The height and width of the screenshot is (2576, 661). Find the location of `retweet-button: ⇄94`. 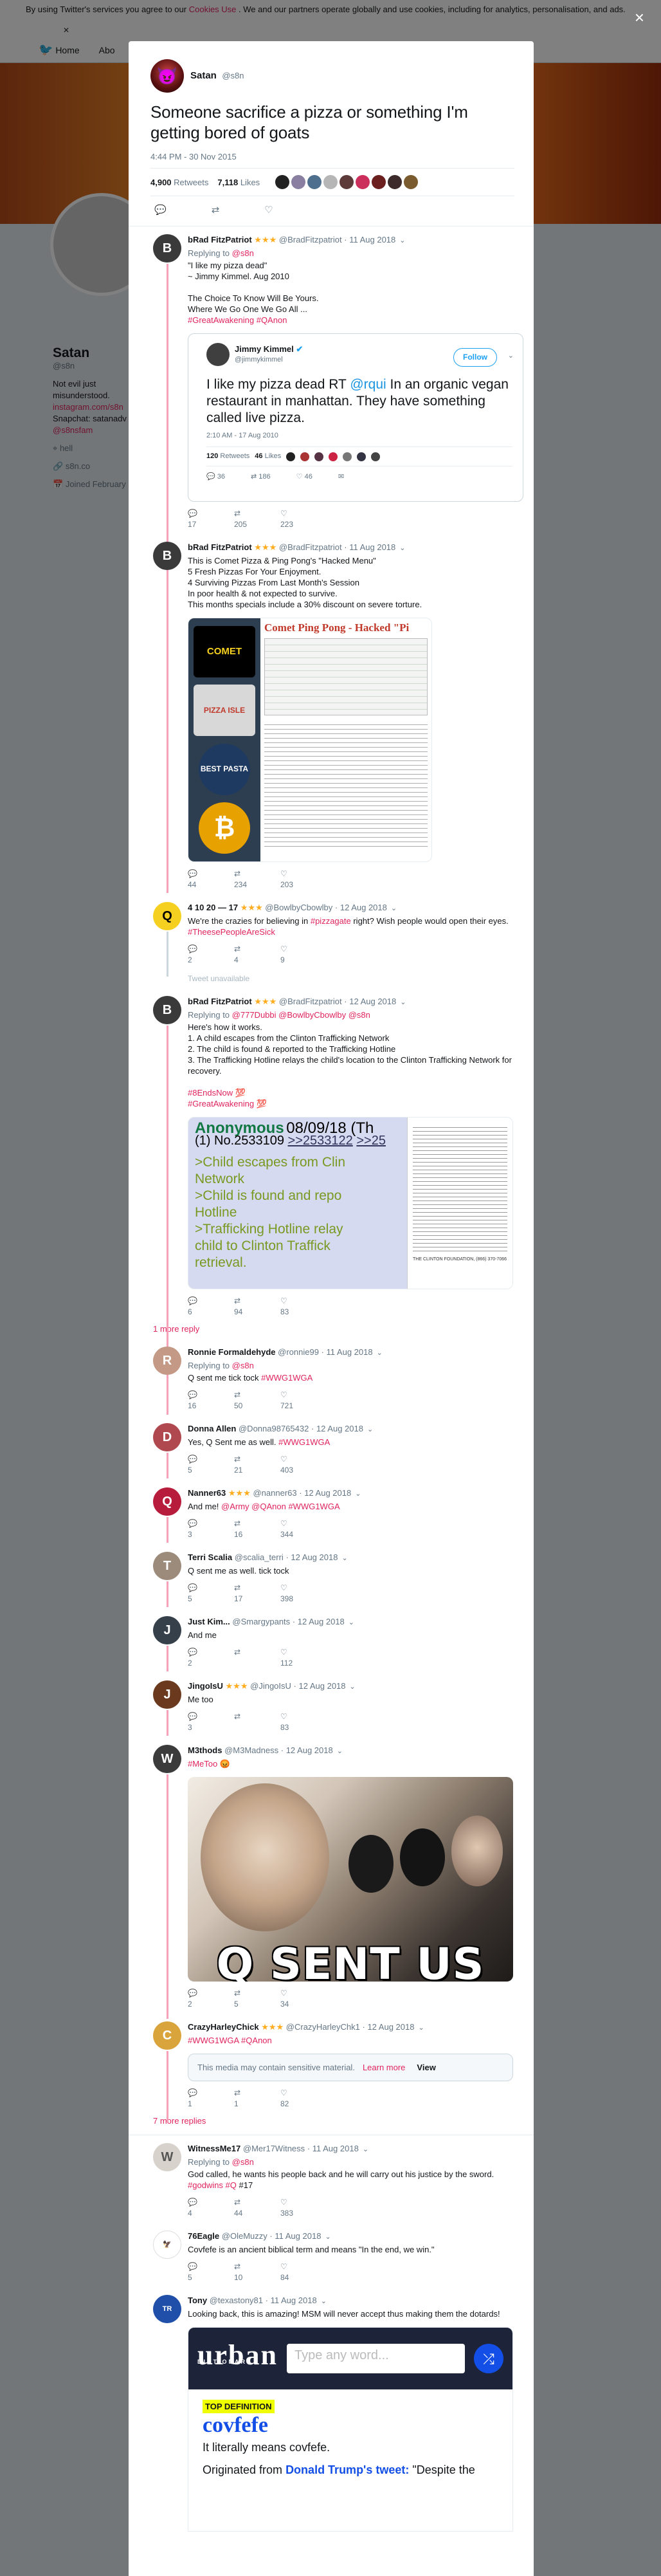

retweet-button: ⇄94 is located at coordinates (257, 1307).